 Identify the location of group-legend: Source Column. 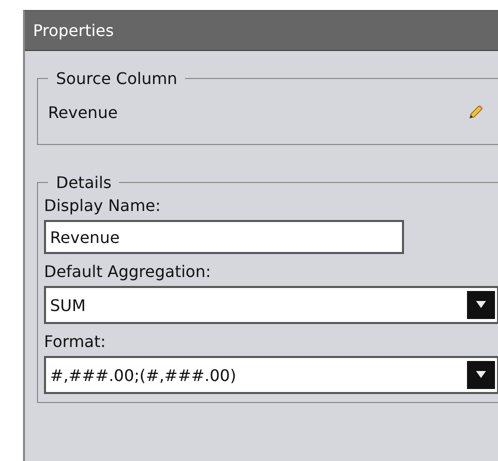
(117, 78).